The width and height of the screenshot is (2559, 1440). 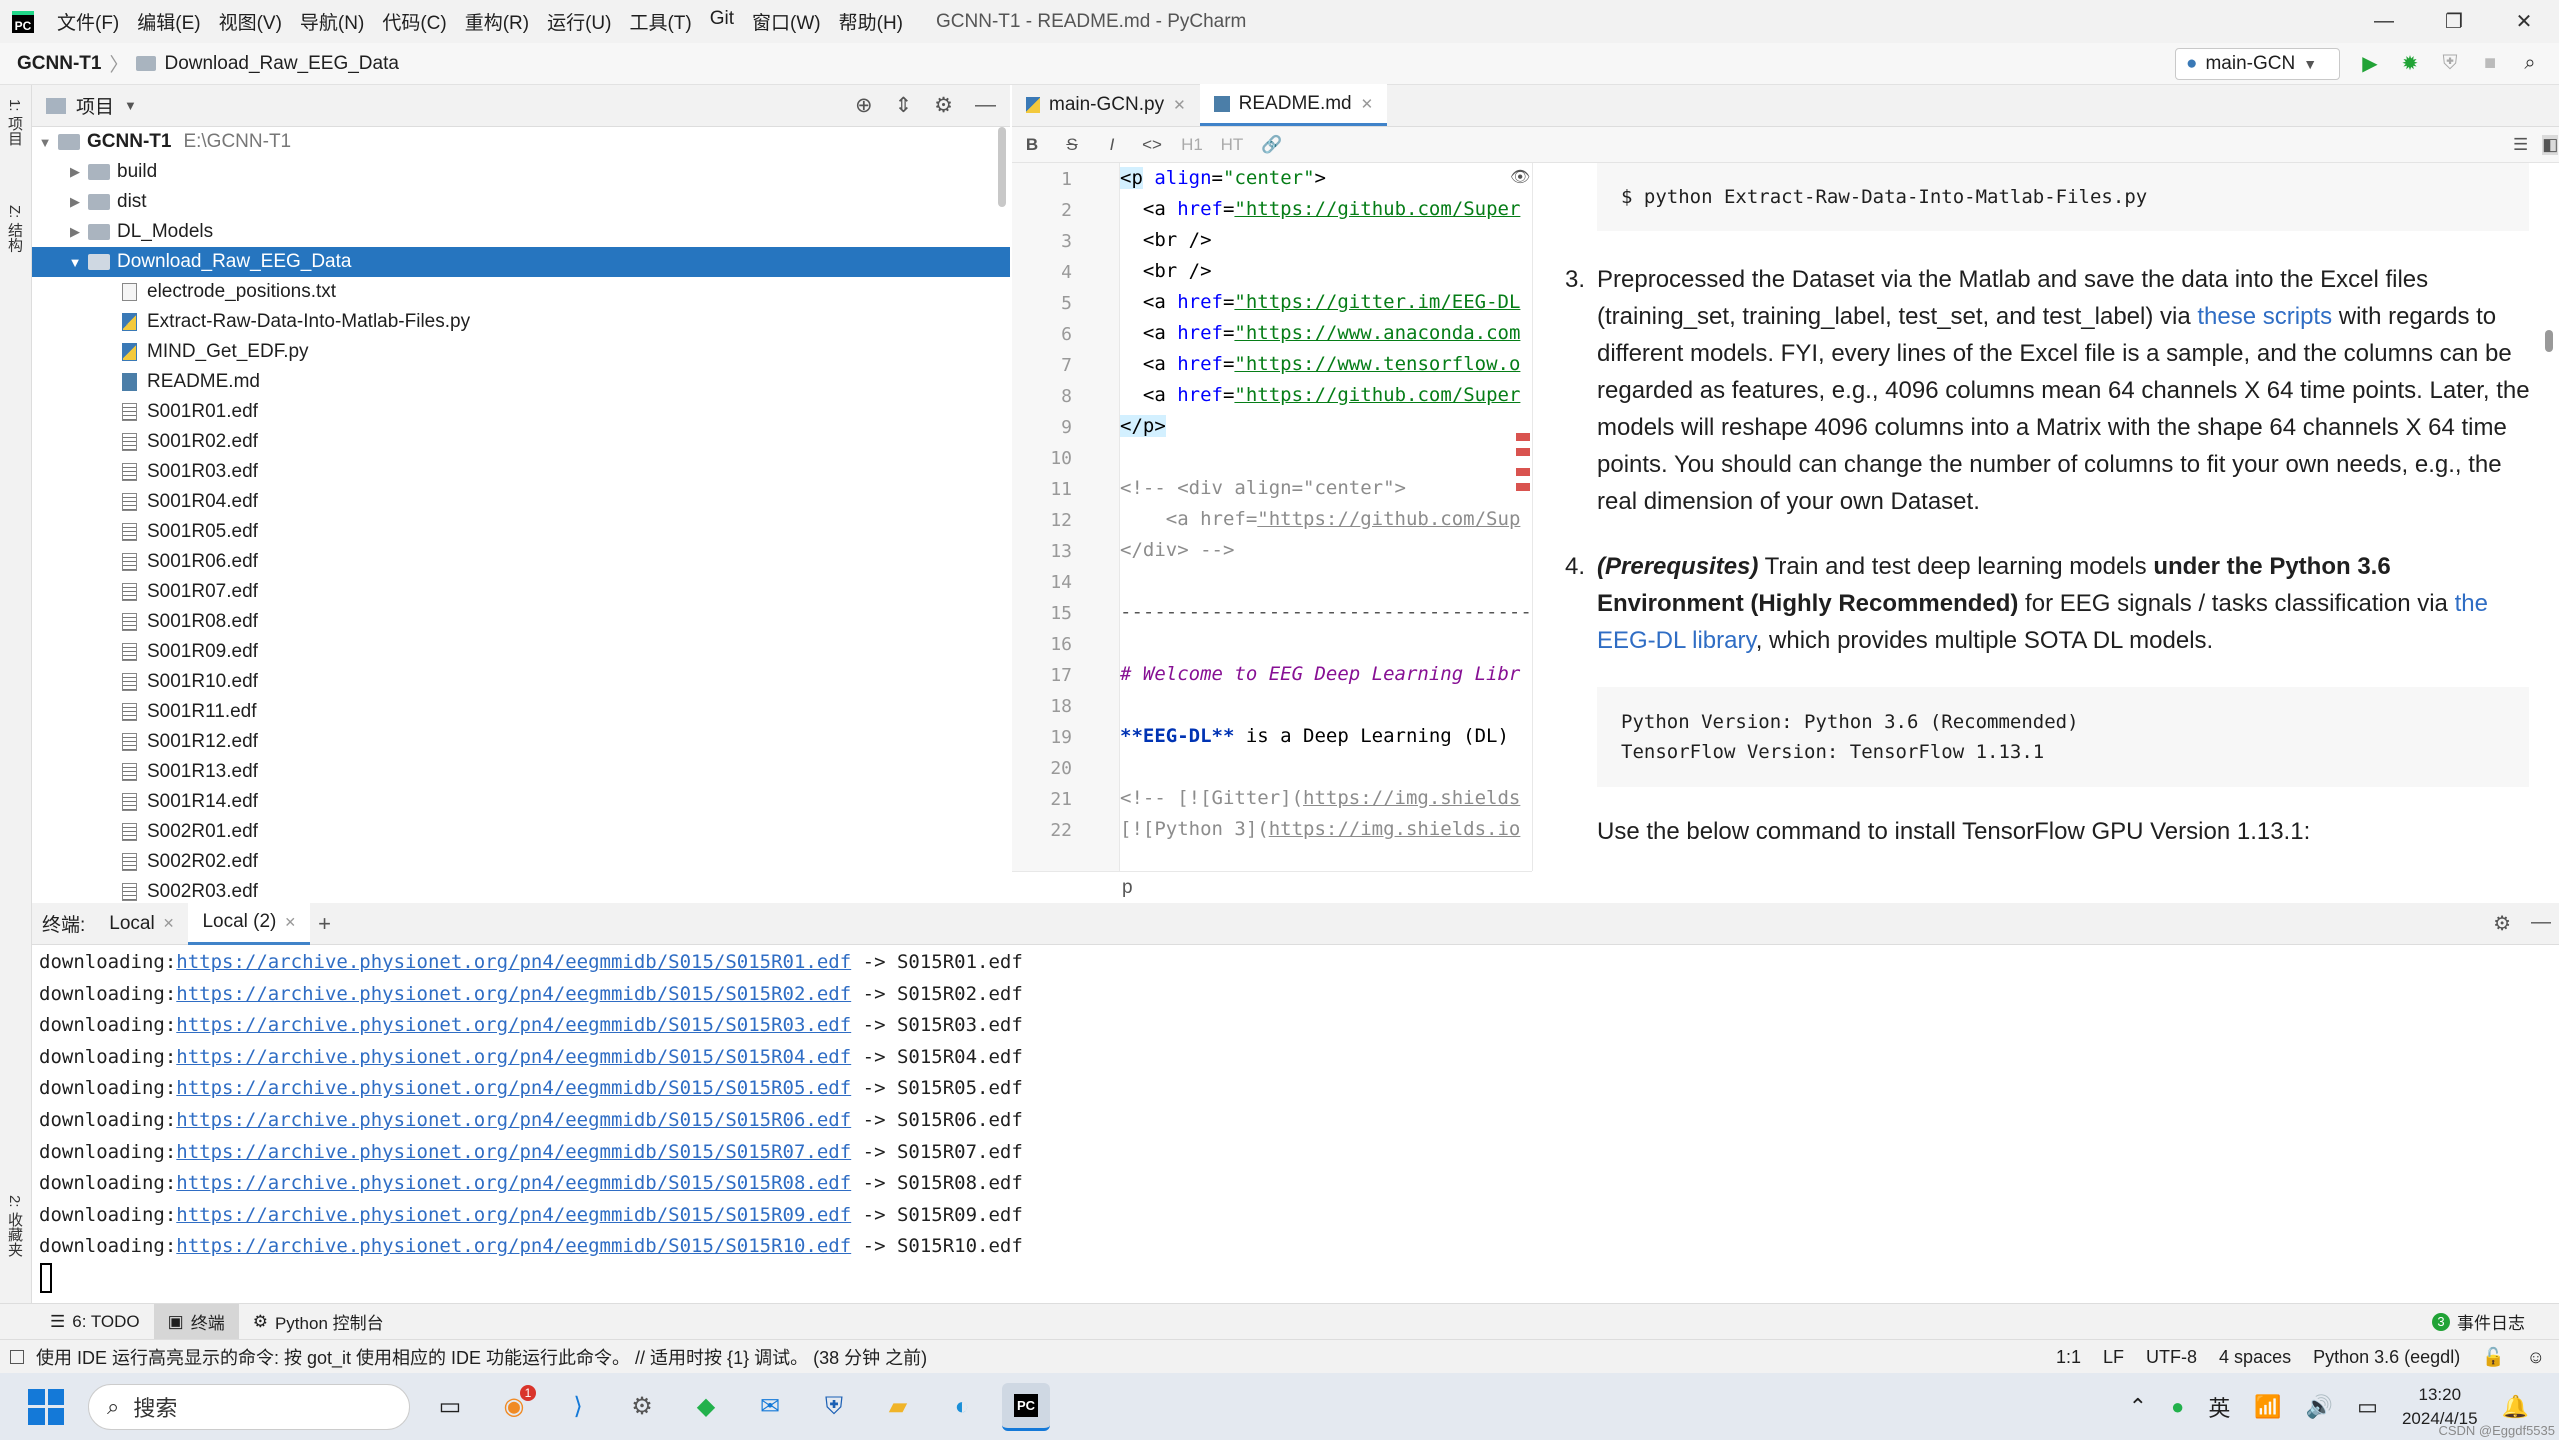 What do you see at coordinates (2219, 1407) in the screenshot?
I see `ime-indicator: 英` at bounding box center [2219, 1407].